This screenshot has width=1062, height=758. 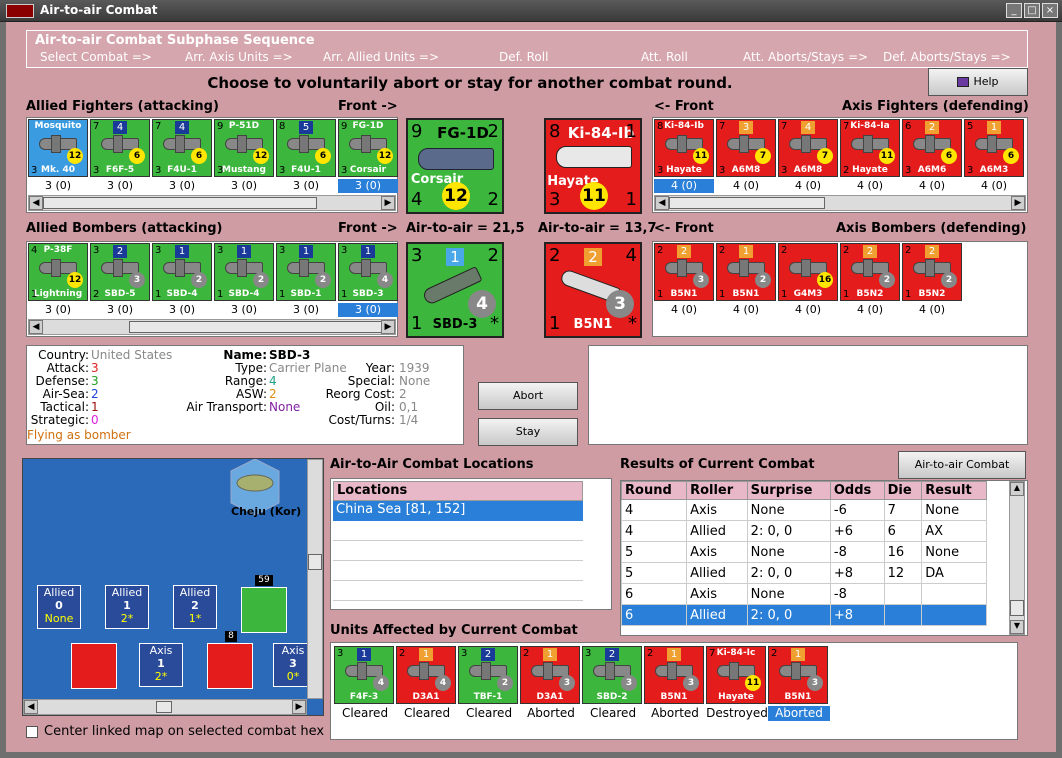 I want to click on stay-button: Stay, so click(x=528, y=432).